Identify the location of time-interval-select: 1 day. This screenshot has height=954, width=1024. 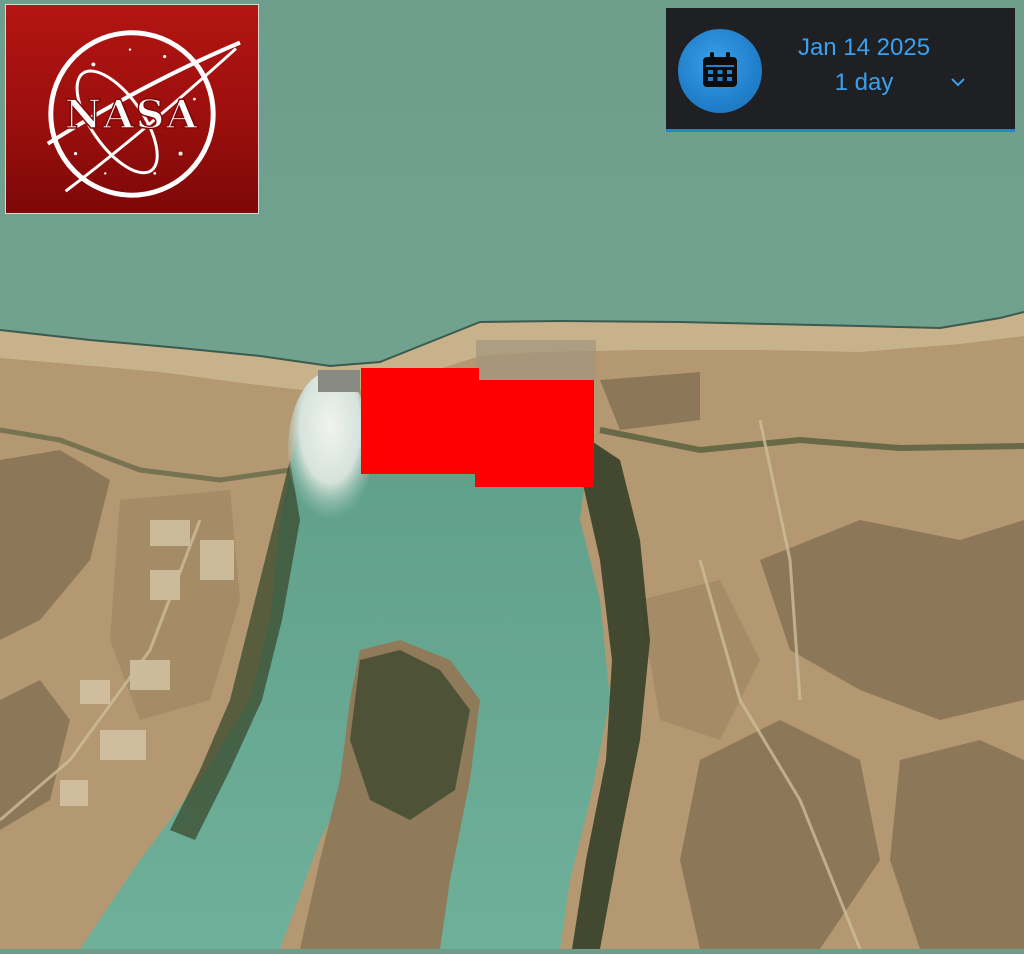
(864, 83).